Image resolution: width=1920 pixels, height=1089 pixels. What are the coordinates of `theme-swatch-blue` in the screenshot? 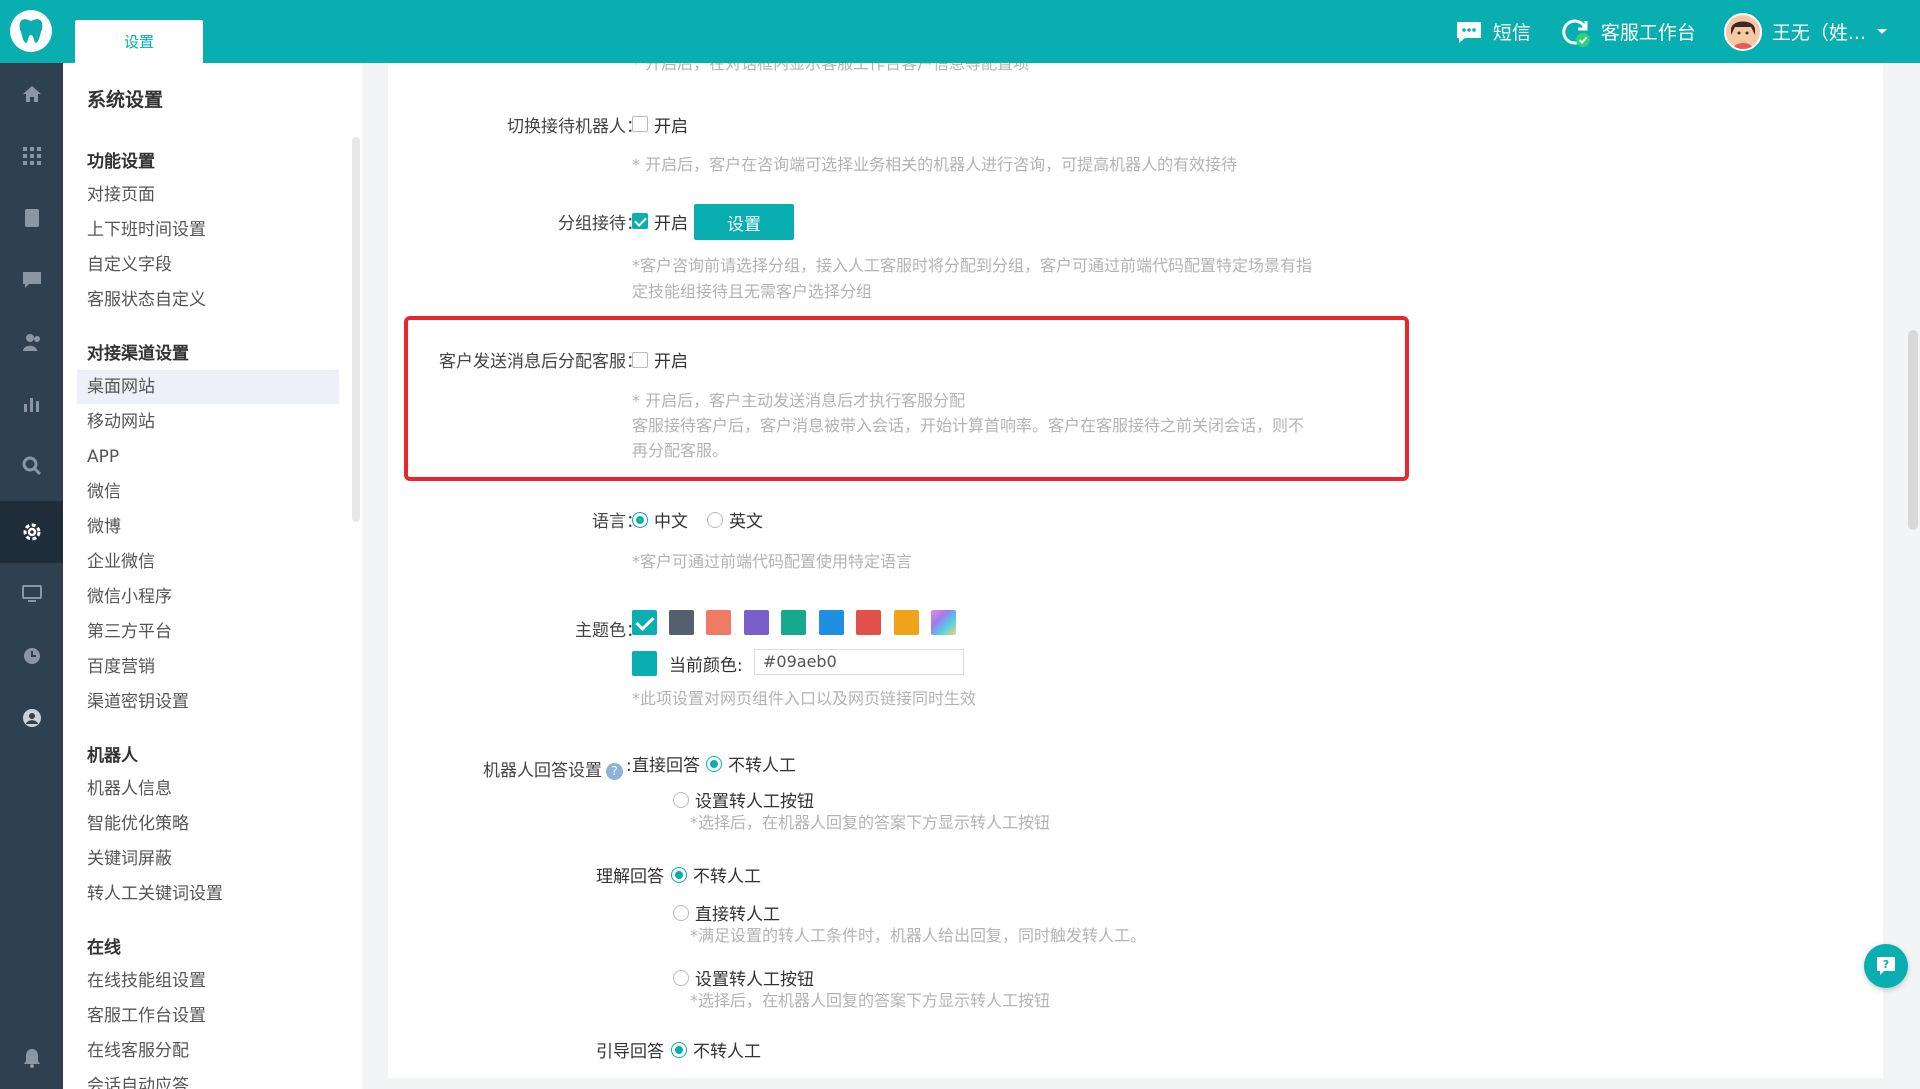 It's located at (831, 622).